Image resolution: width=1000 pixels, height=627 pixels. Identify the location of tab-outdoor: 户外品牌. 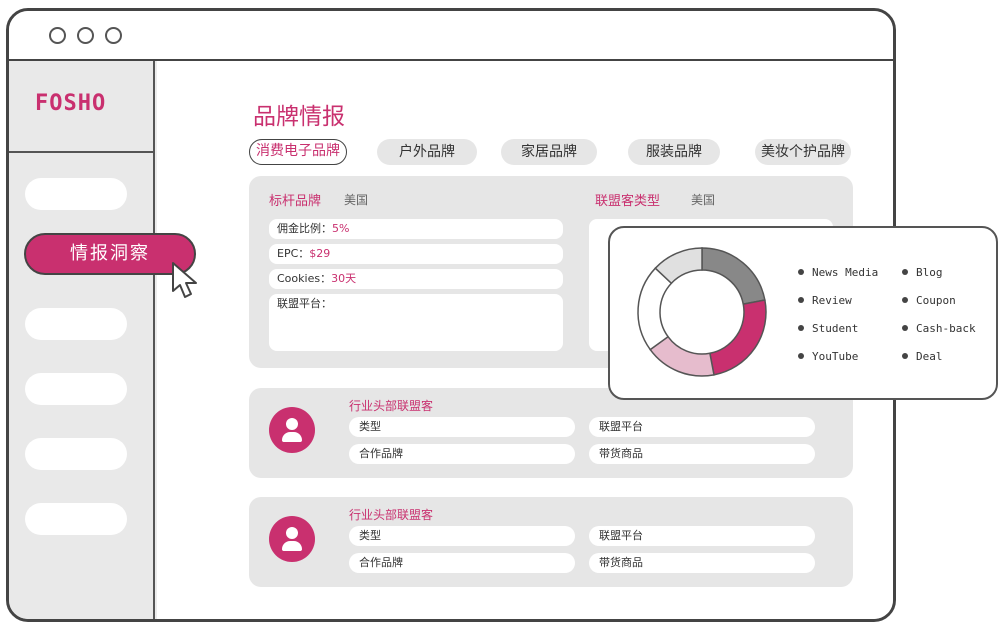
(427, 152).